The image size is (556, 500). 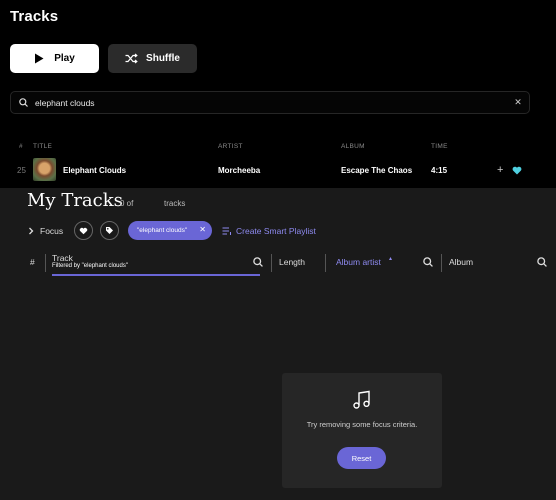 I want to click on focus-label: Focus, so click(x=52, y=231).